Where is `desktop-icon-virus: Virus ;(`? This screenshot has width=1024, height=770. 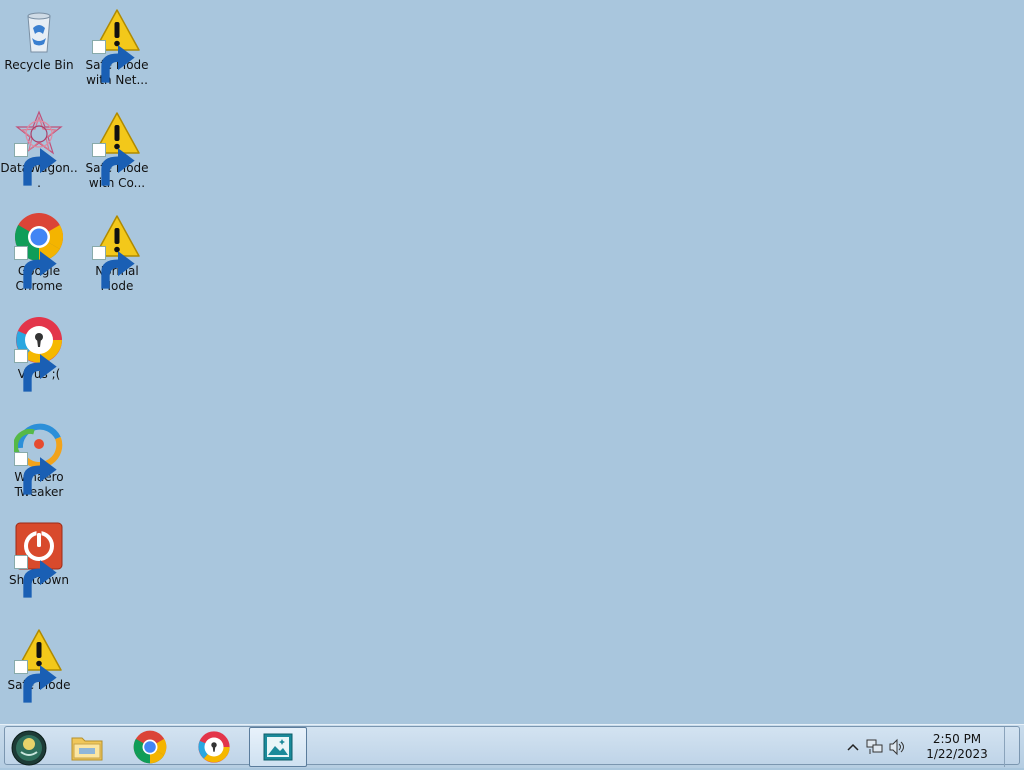
desktop-icon-virus: Virus ;( is located at coordinates (39, 353).